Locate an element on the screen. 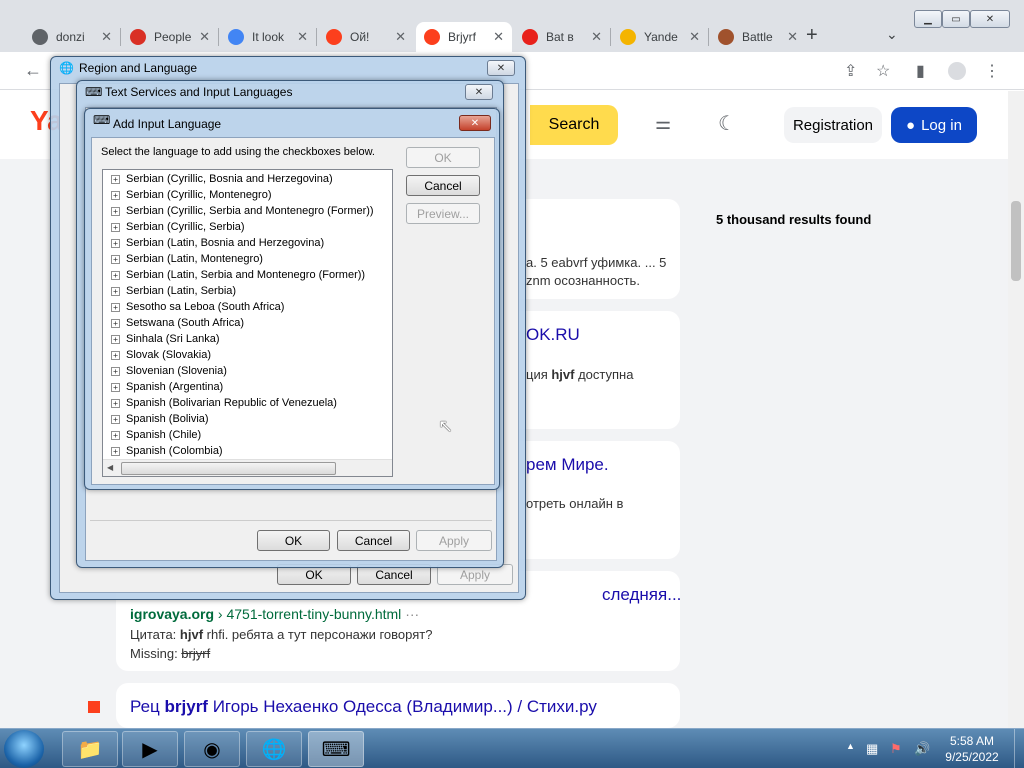 The width and height of the screenshot is (1024, 768). bookmark-star-icon: ☆ is located at coordinates (883, 71).